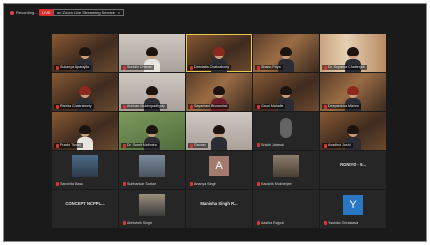 The width and height of the screenshot is (430, 245). What do you see at coordinates (353, 205) in the screenshot?
I see `avatar: Y` at bounding box center [353, 205].